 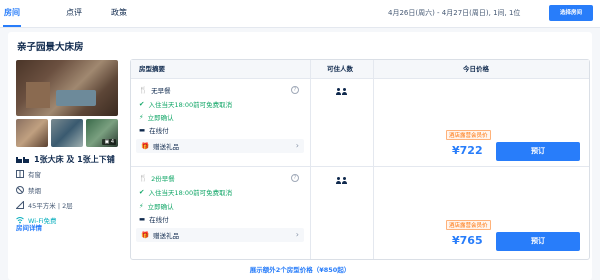 I want to click on no-smoking-icon, so click(x=20, y=190).